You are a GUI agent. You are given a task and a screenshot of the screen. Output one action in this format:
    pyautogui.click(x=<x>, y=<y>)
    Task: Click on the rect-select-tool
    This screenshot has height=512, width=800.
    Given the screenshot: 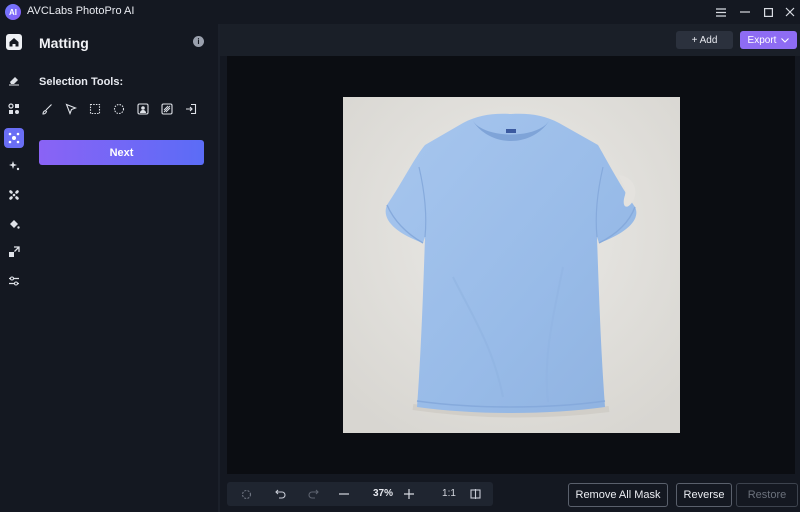 What is the action you would take?
    pyautogui.click(x=95, y=109)
    